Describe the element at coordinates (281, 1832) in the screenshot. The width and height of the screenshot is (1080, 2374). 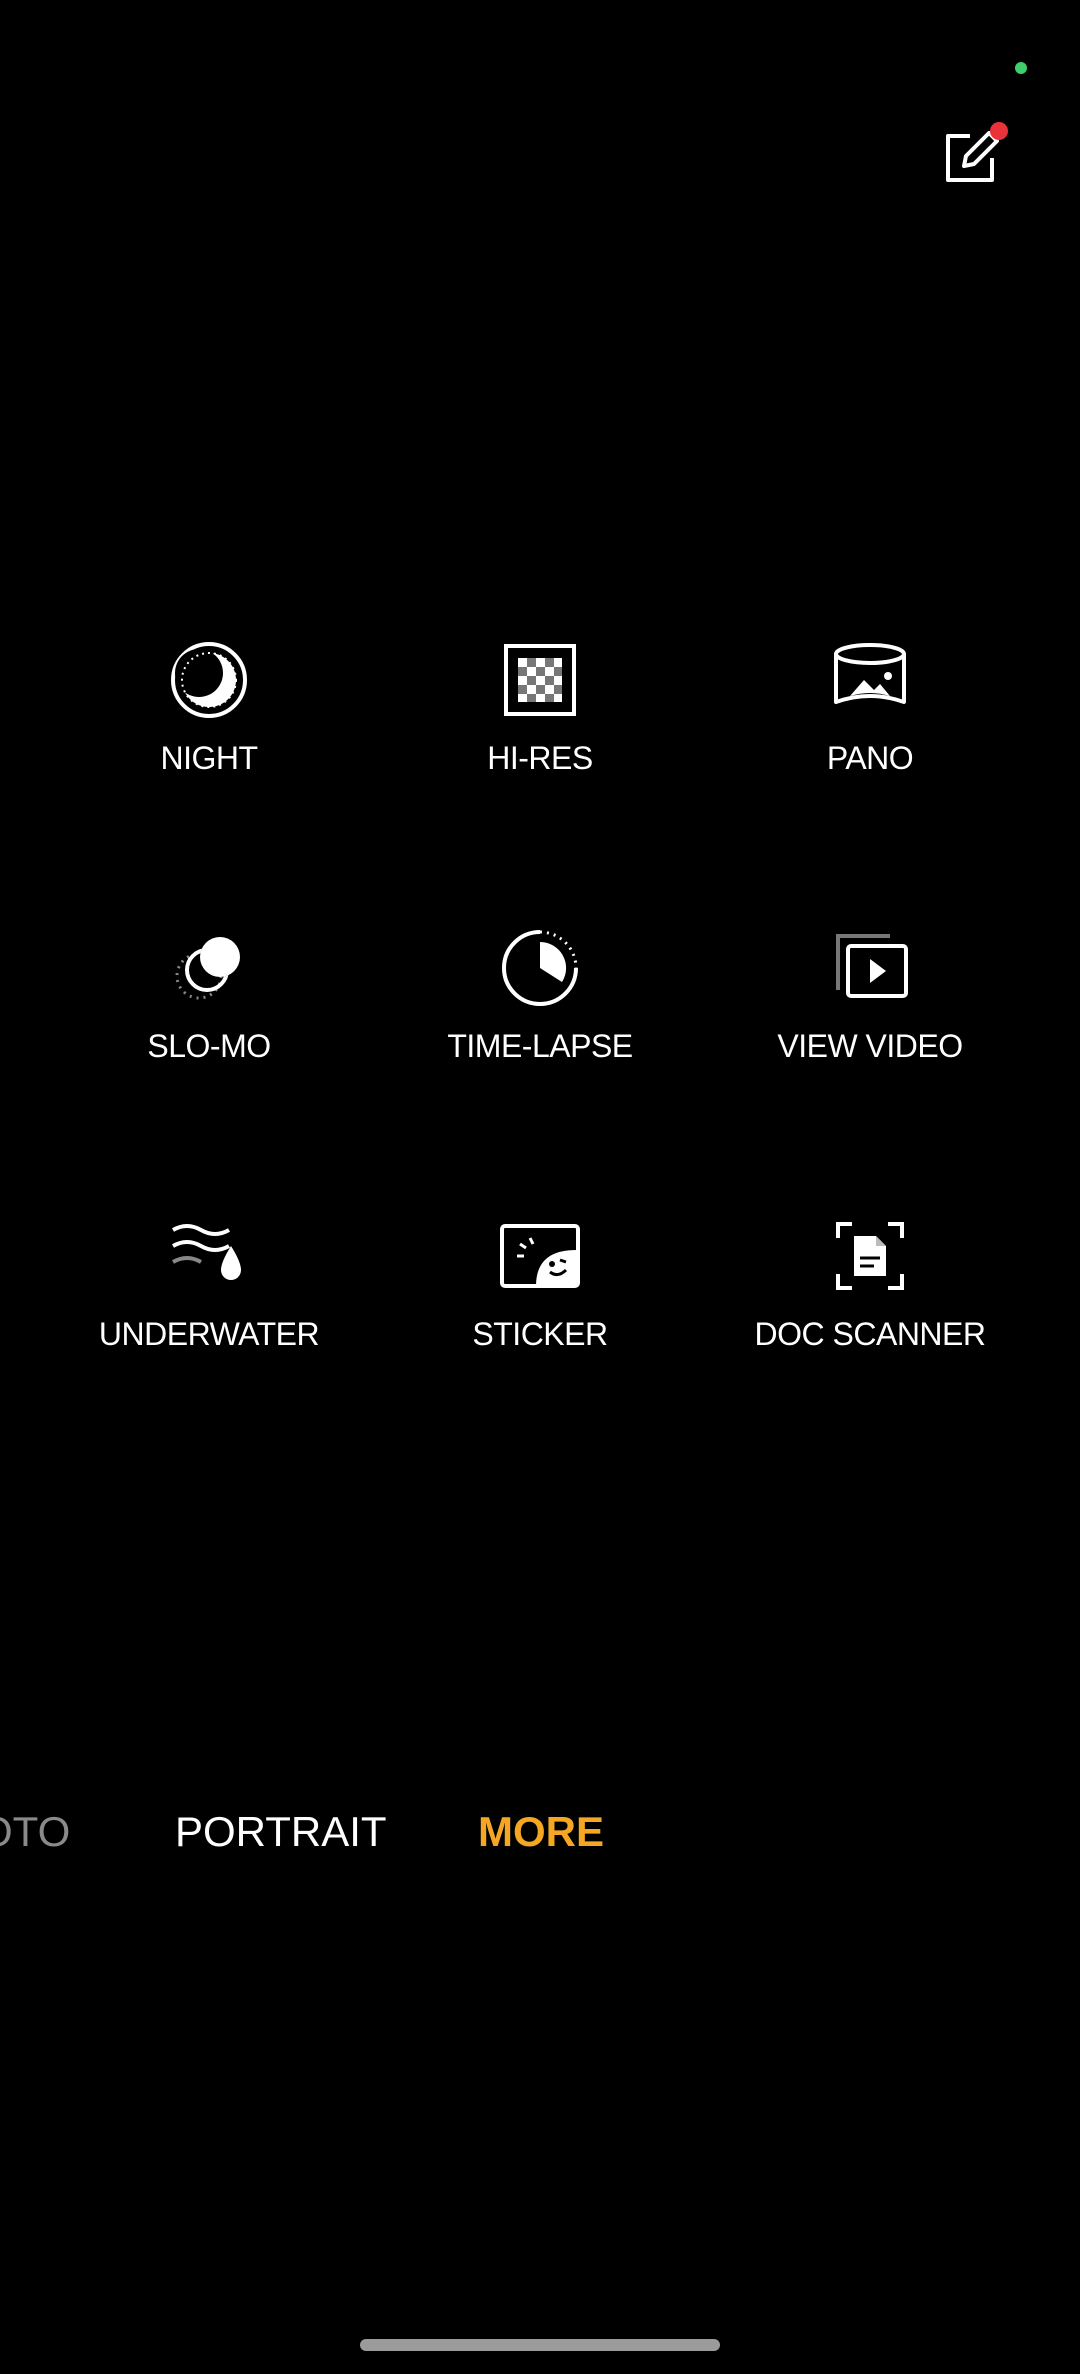
I see `mode-tab-portrait: PORTRAIT` at that location.